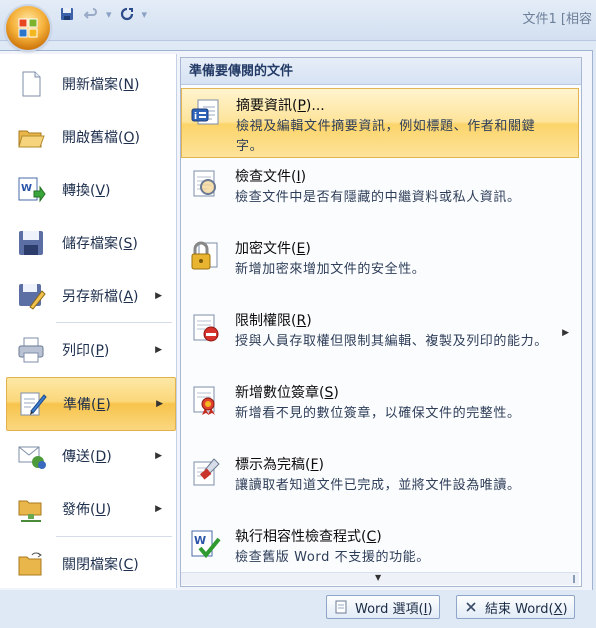  What do you see at coordinates (102, 14) in the screenshot?
I see `quick-access-toolbar: ▾ ▾` at bounding box center [102, 14].